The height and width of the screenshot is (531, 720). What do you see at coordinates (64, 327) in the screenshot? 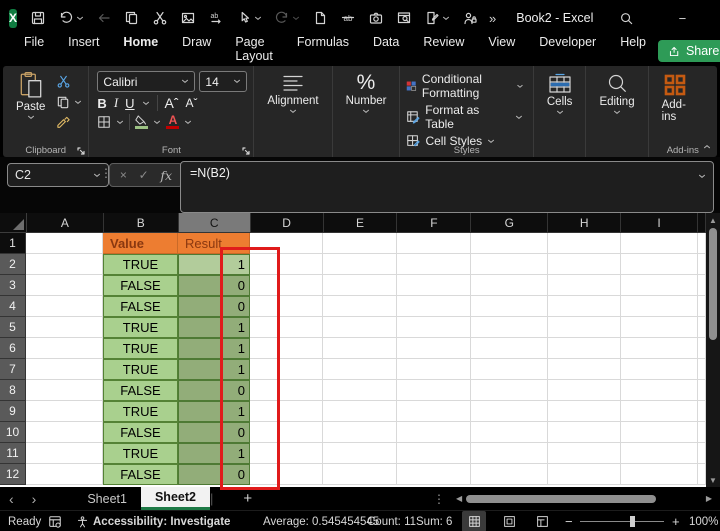
I see `cell-A5` at bounding box center [64, 327].